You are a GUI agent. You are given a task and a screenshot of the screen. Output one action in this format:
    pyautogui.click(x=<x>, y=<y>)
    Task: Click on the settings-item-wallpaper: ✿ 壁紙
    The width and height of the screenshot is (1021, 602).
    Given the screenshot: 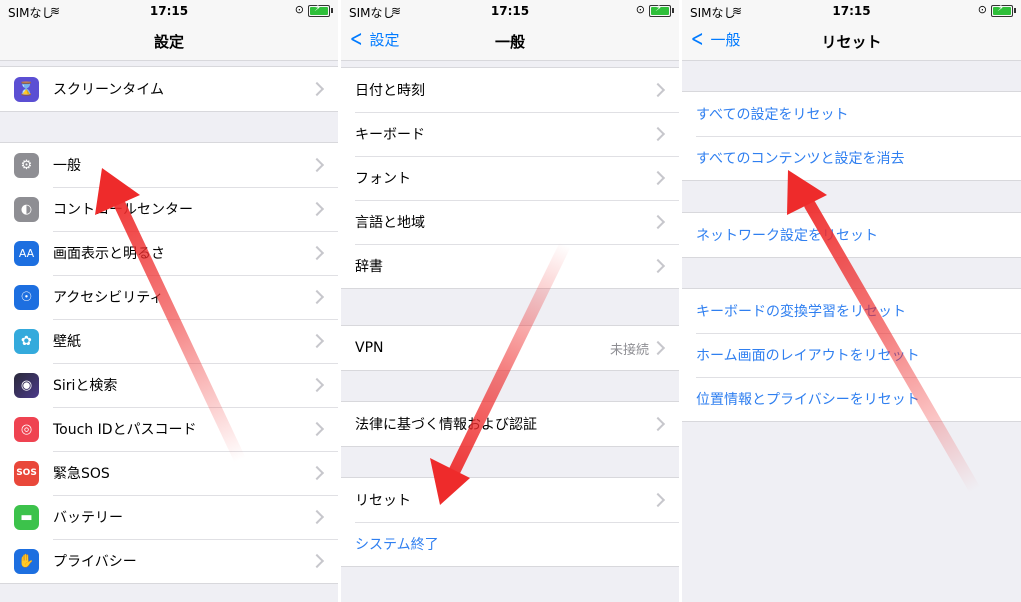 What is the action you would take?
    pyautogui.click(x=169, y=341)
    